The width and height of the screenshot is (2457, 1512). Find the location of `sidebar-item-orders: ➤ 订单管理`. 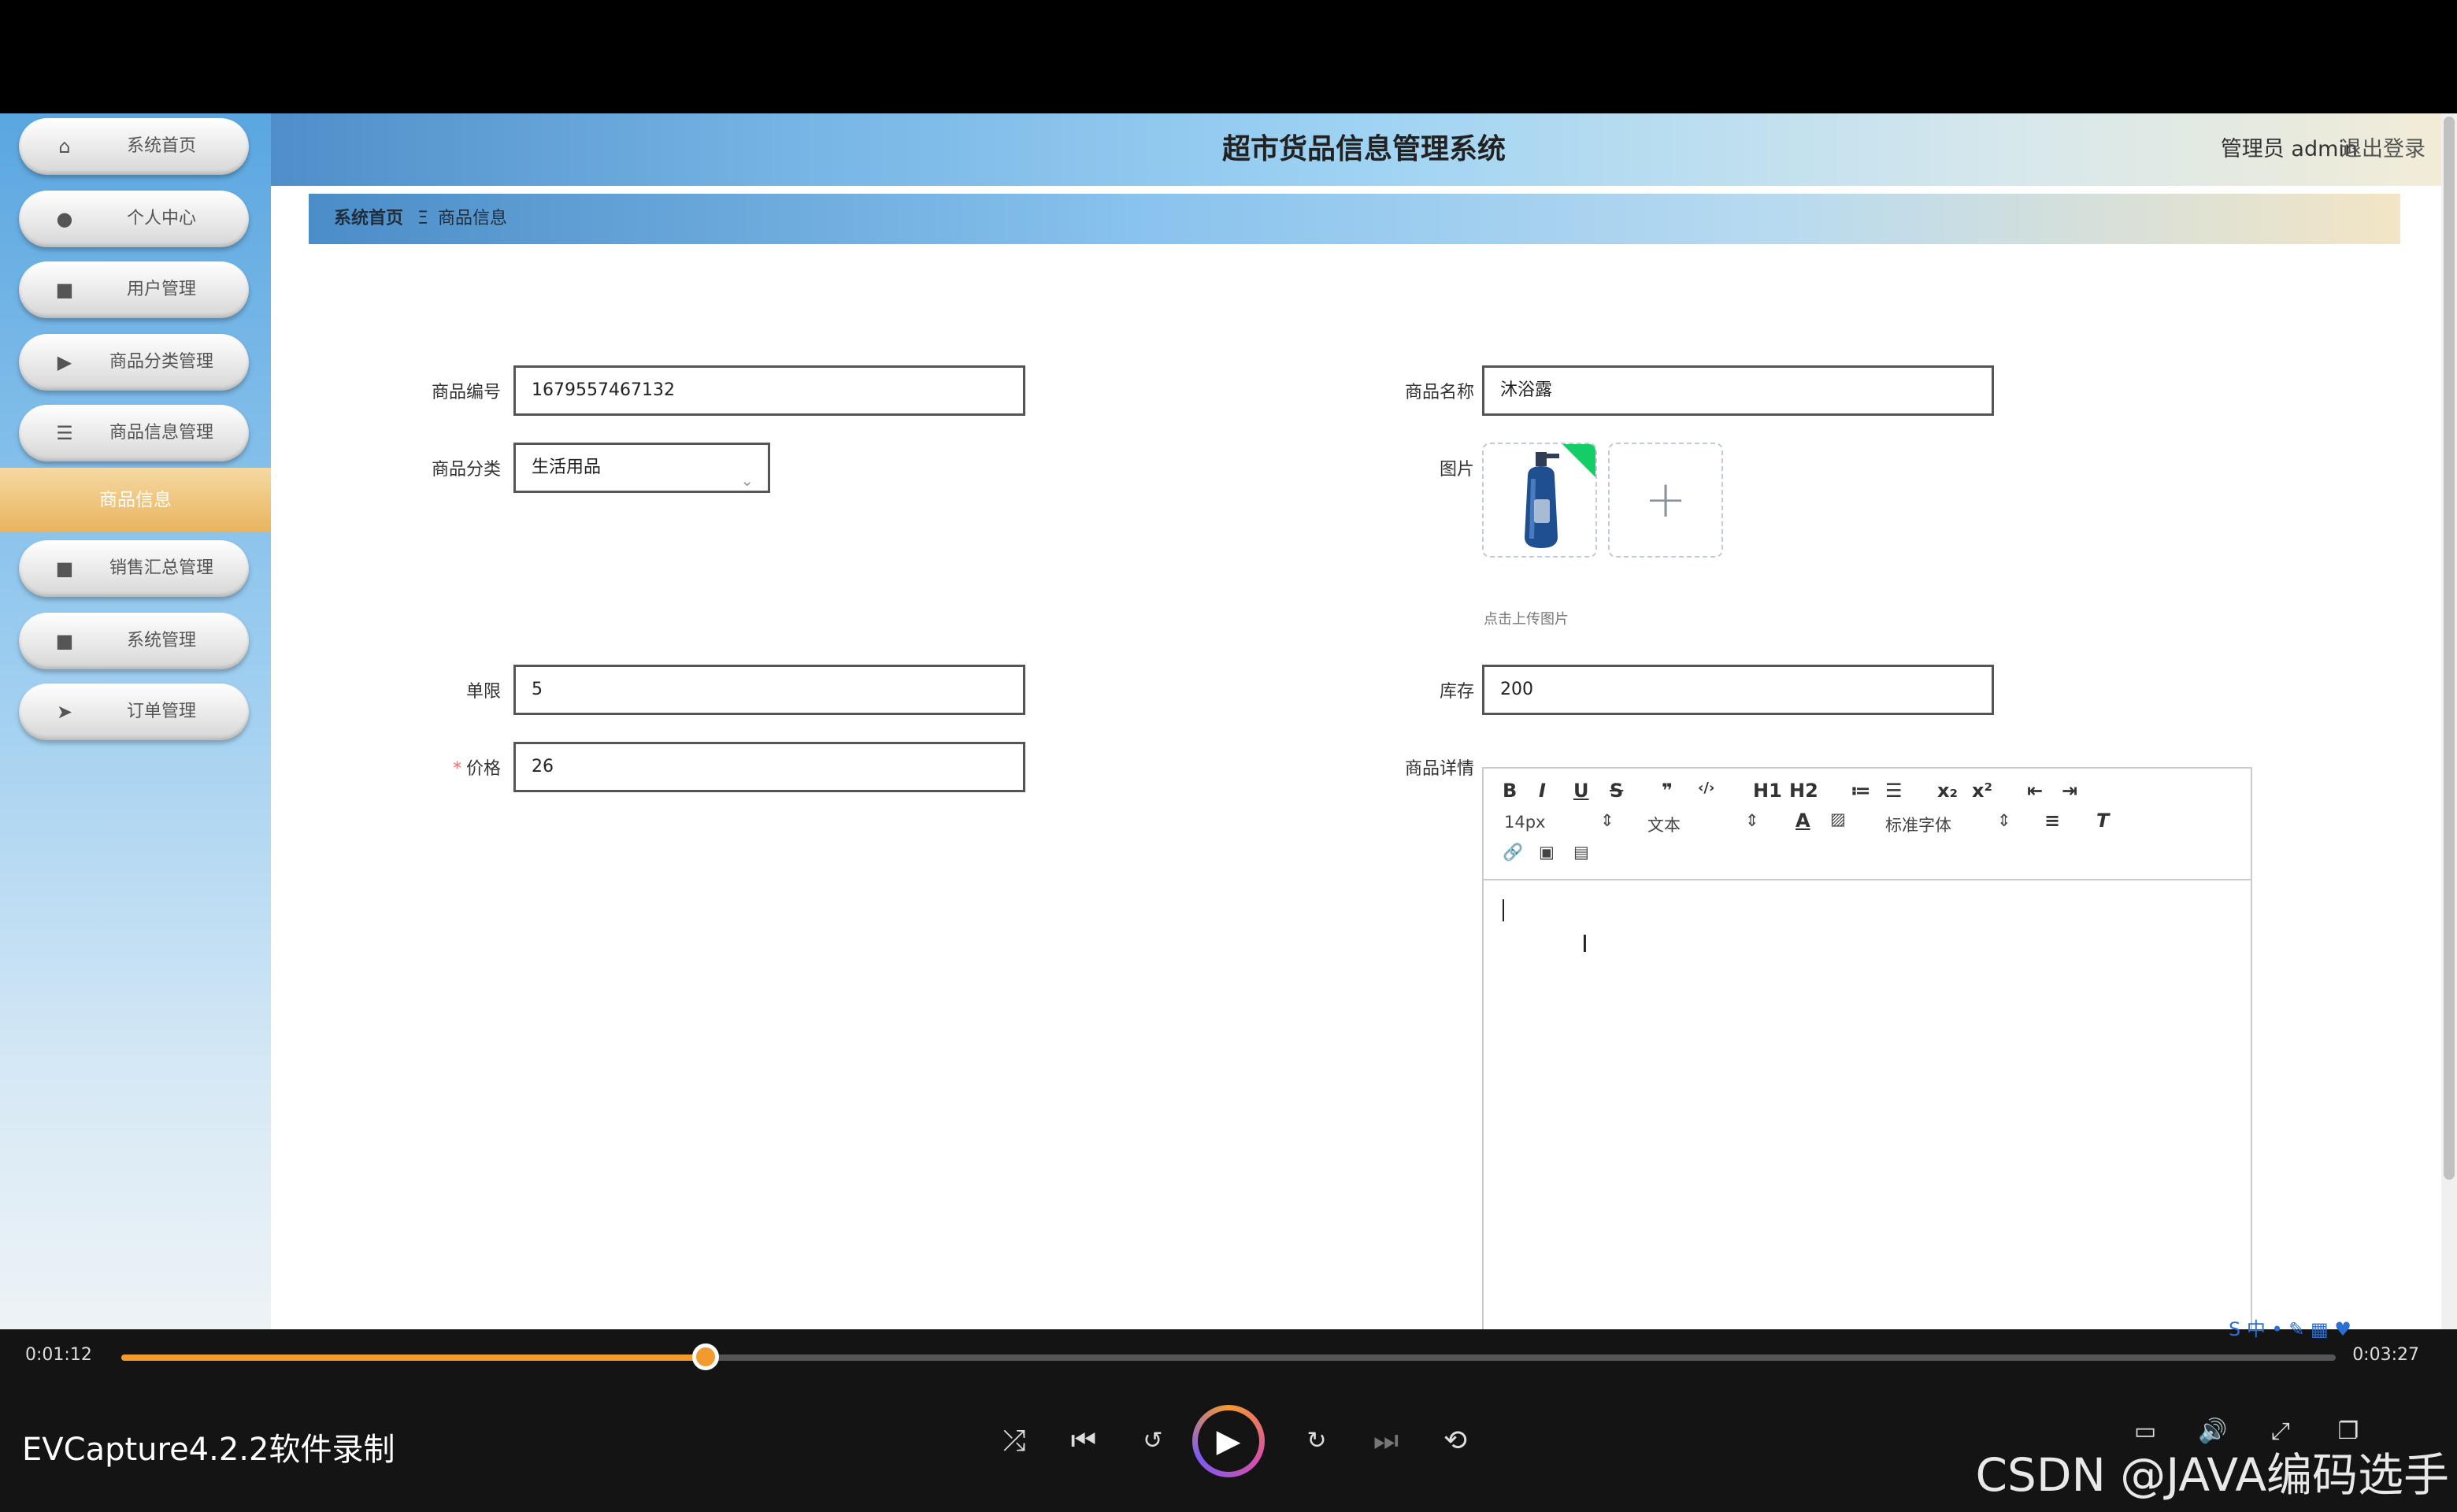

sidebar-item-orders: ➤ 订单管理 is located at coordinates (134, 712).